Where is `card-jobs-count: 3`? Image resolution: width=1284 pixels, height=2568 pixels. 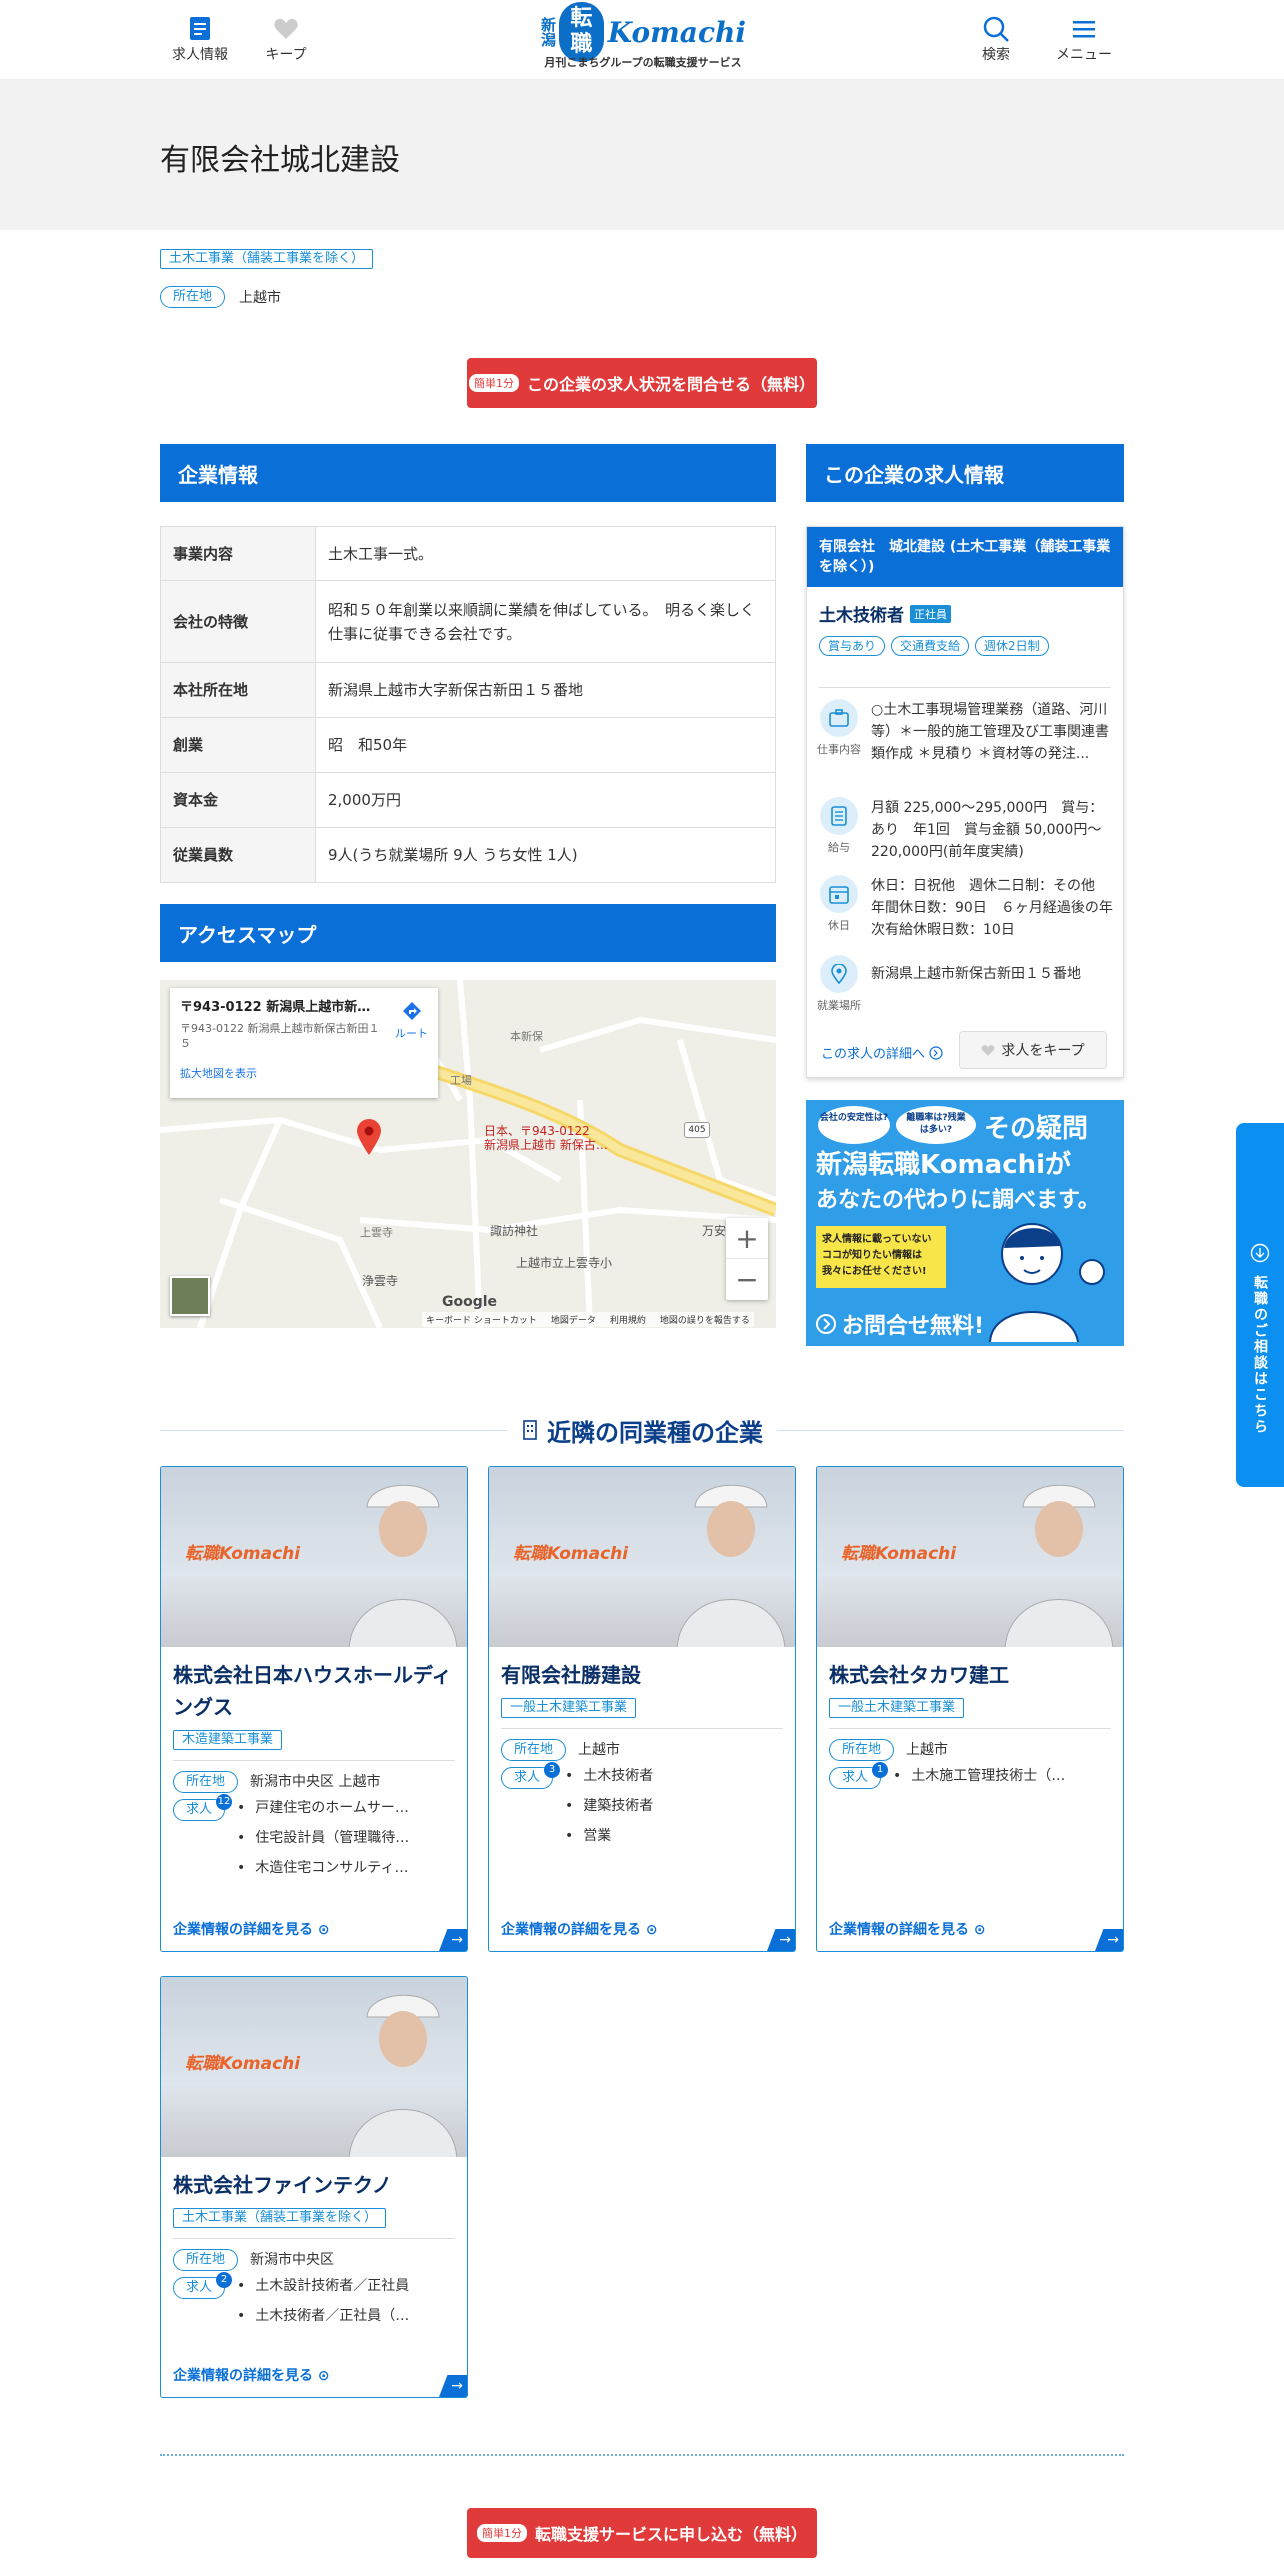 card-jobs-count: 3 is located at coordinates (552, 1770).